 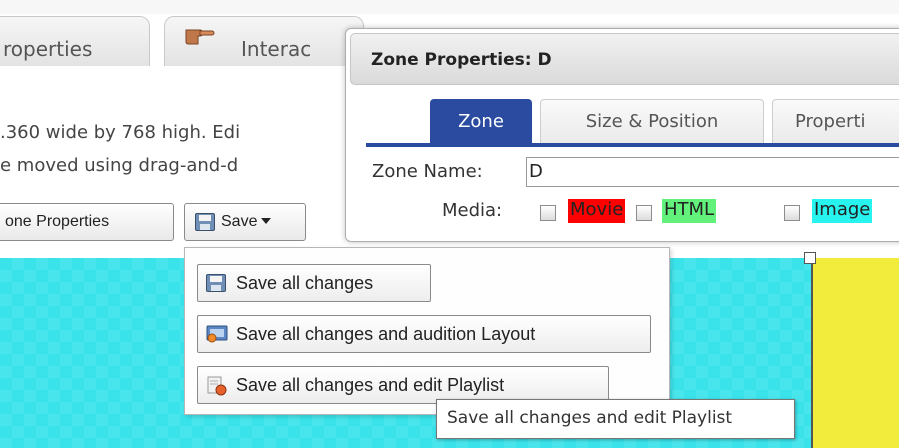 I want to click on save-dropdown-button: Save, so click(x=245, y=222).